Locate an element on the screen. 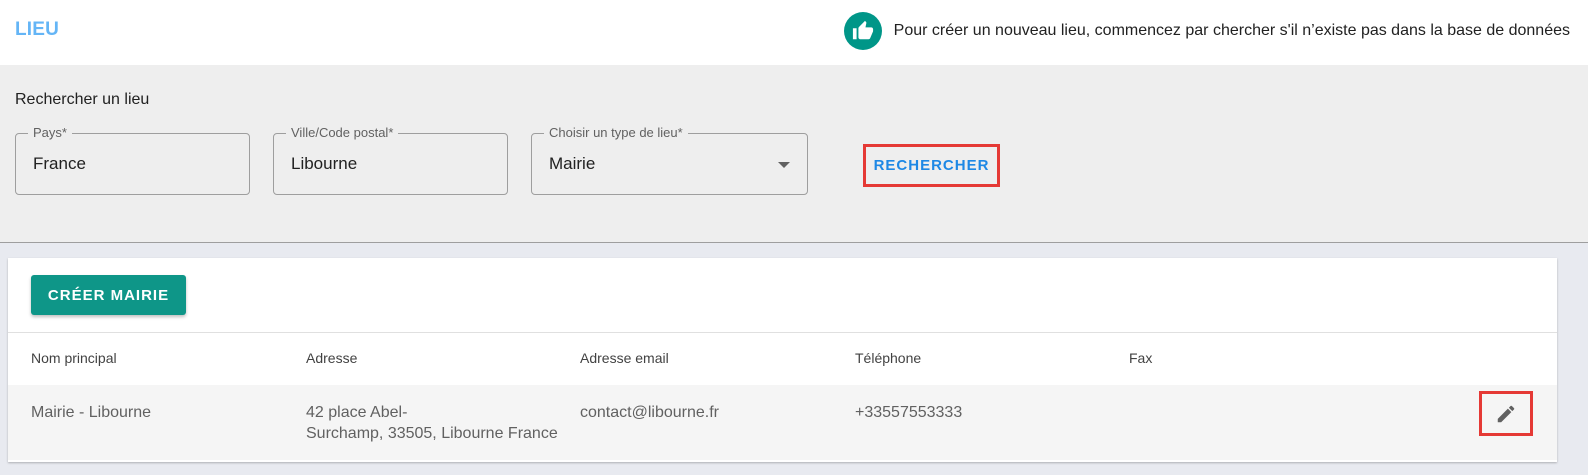 The width and height of the screenshot is (1588, 475). column-header-address: Adresse is located at coordinates (332, 358).